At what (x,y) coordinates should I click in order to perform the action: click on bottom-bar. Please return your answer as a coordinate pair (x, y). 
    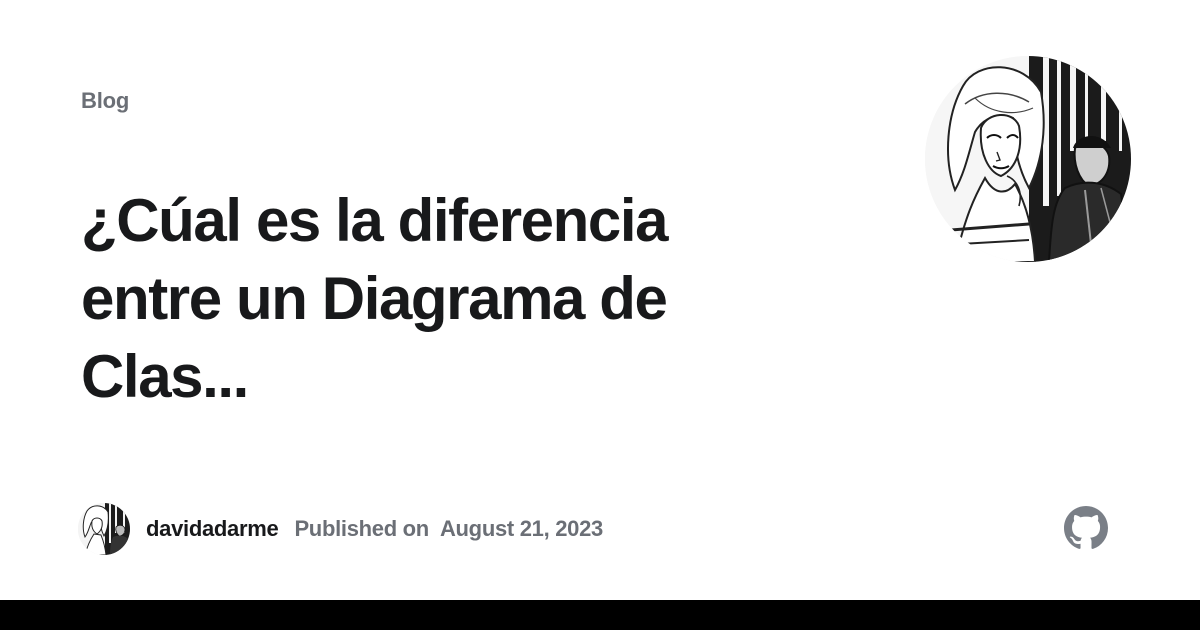
    Looking at the image, I should click on (600, 615).